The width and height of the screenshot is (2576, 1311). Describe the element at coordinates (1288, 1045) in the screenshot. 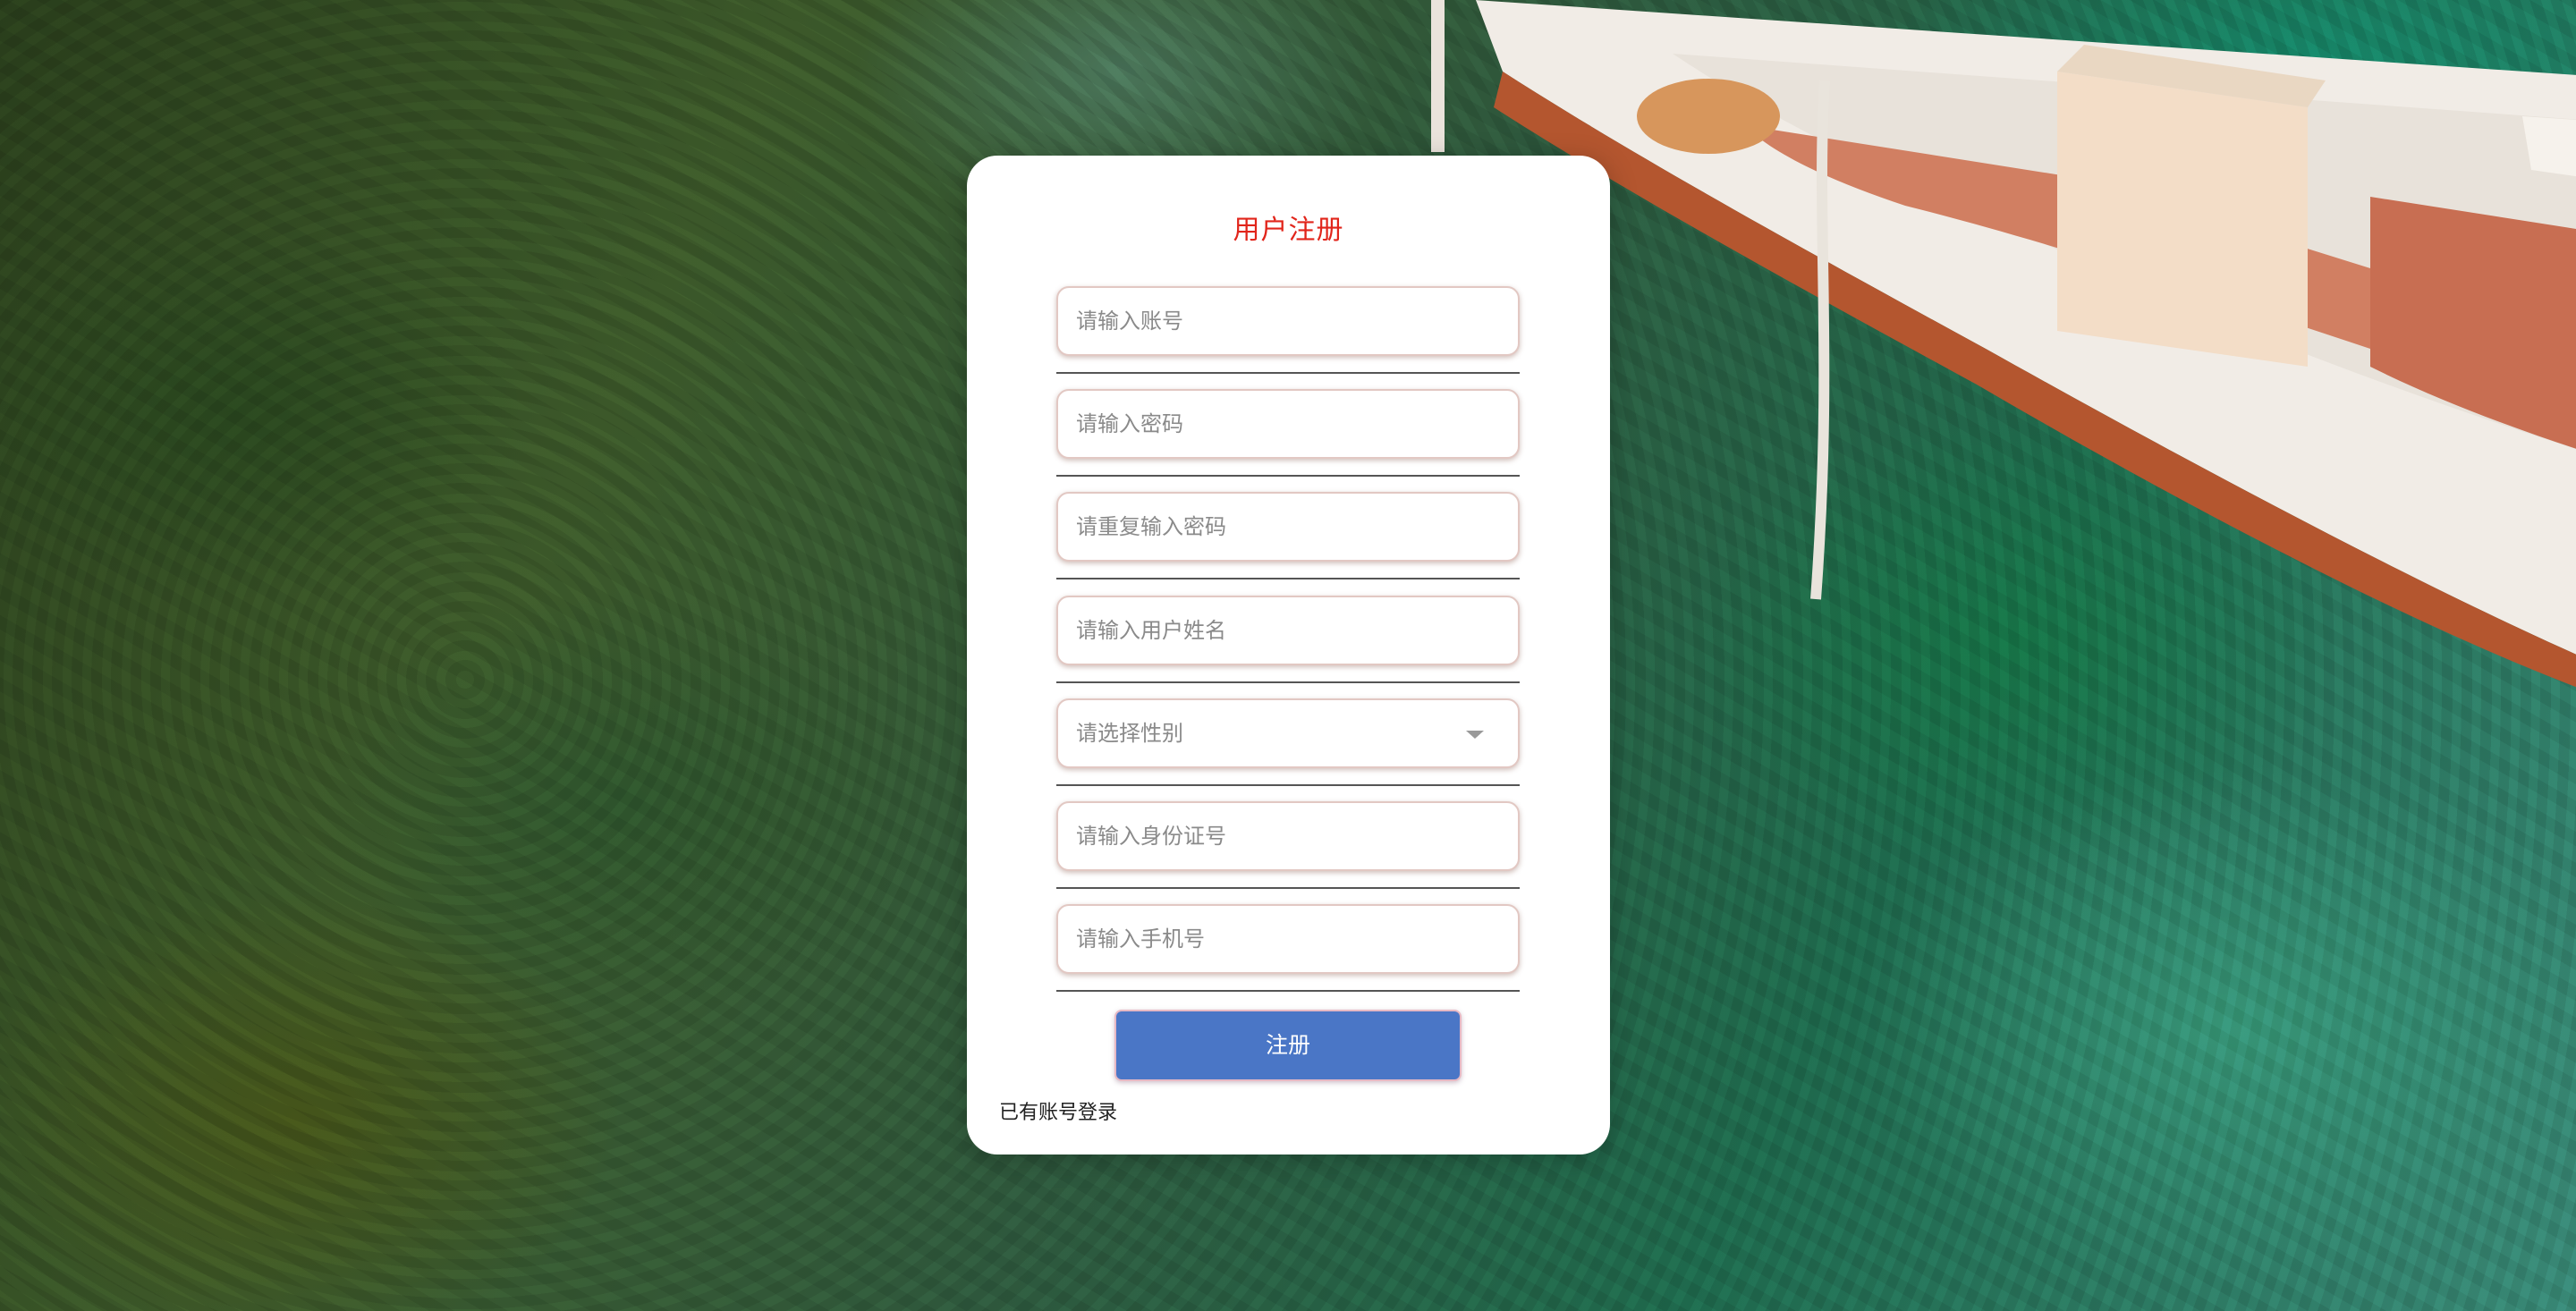

I see `register-button: 注册` at that location.